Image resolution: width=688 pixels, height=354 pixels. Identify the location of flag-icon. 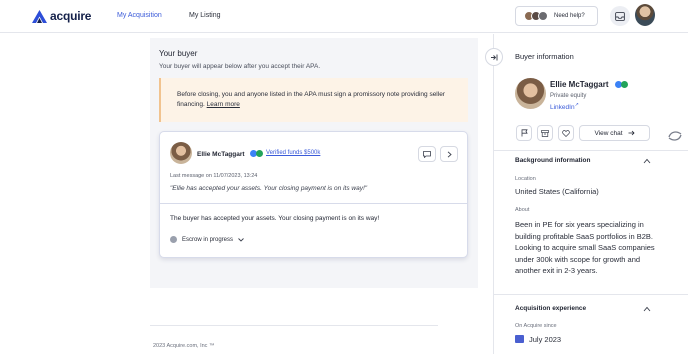
(524, 133).